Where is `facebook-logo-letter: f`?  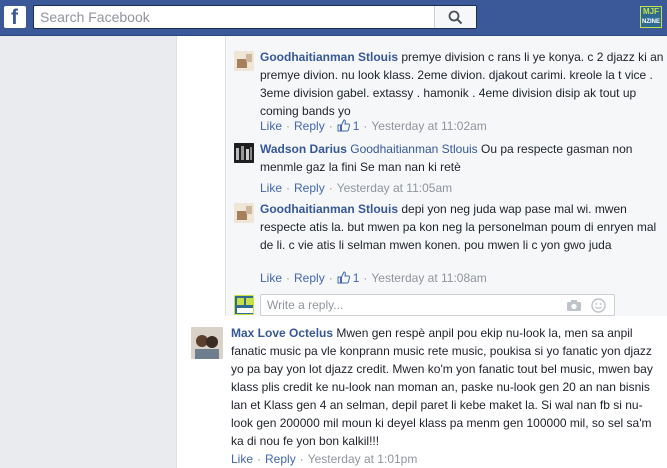 facebook-logo-letter: f is located at coordinates (14, 17).